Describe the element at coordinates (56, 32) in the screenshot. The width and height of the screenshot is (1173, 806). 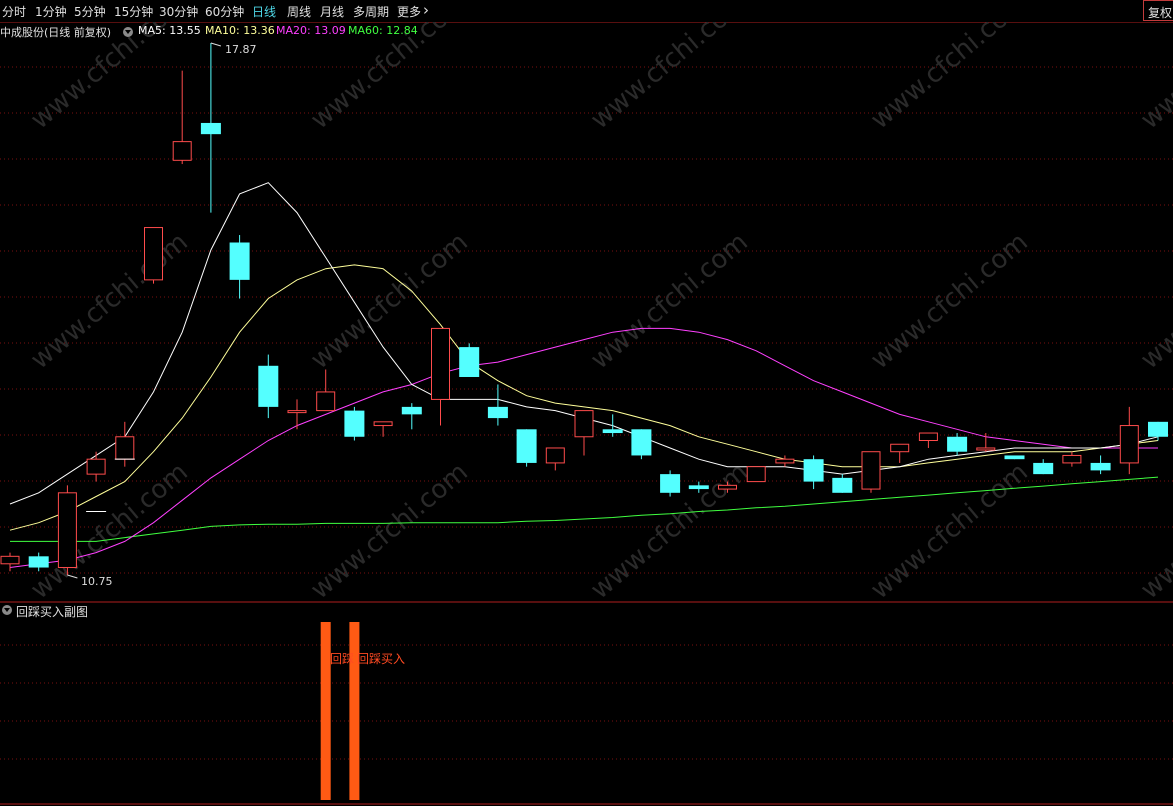
I see `stock-label: 中成股份(日线 前复权)` at that location.